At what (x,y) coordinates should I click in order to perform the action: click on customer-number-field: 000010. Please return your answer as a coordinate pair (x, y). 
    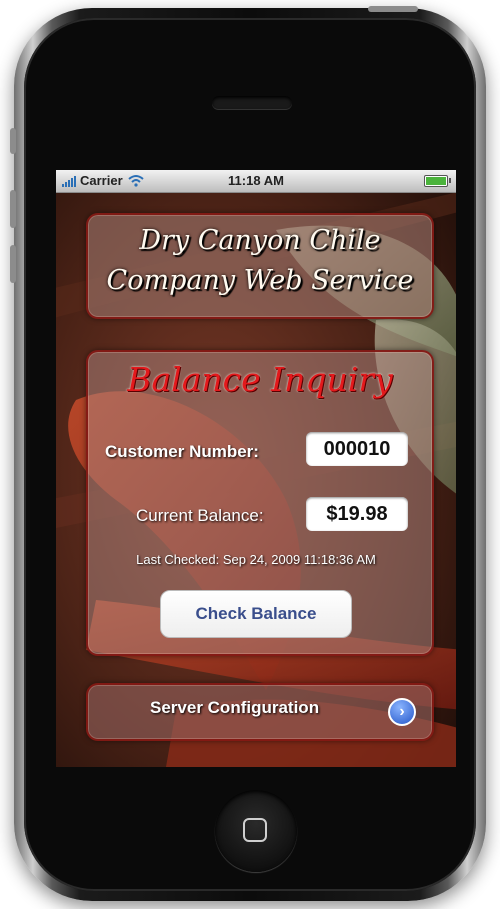
    Looking at the image, I should click on (357, 449).